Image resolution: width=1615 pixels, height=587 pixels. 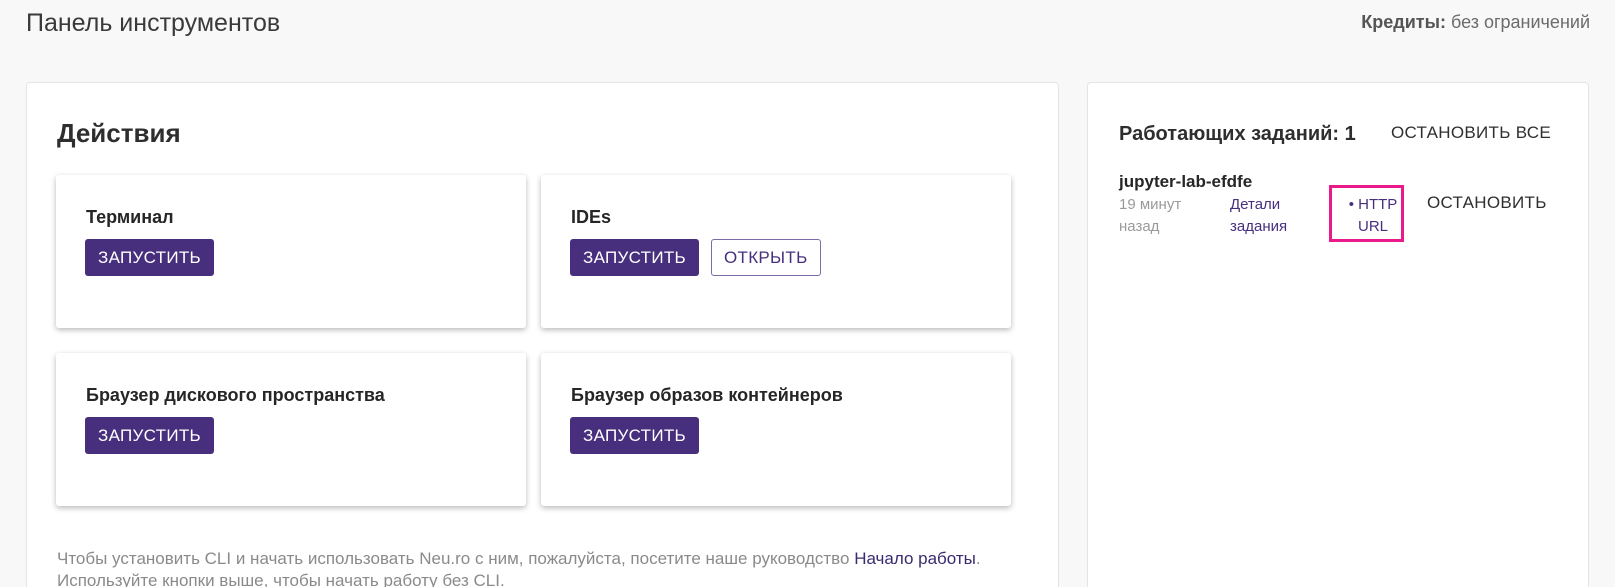 I want to click on credits-label: Кредиты:, so click(x=1403, y=22).